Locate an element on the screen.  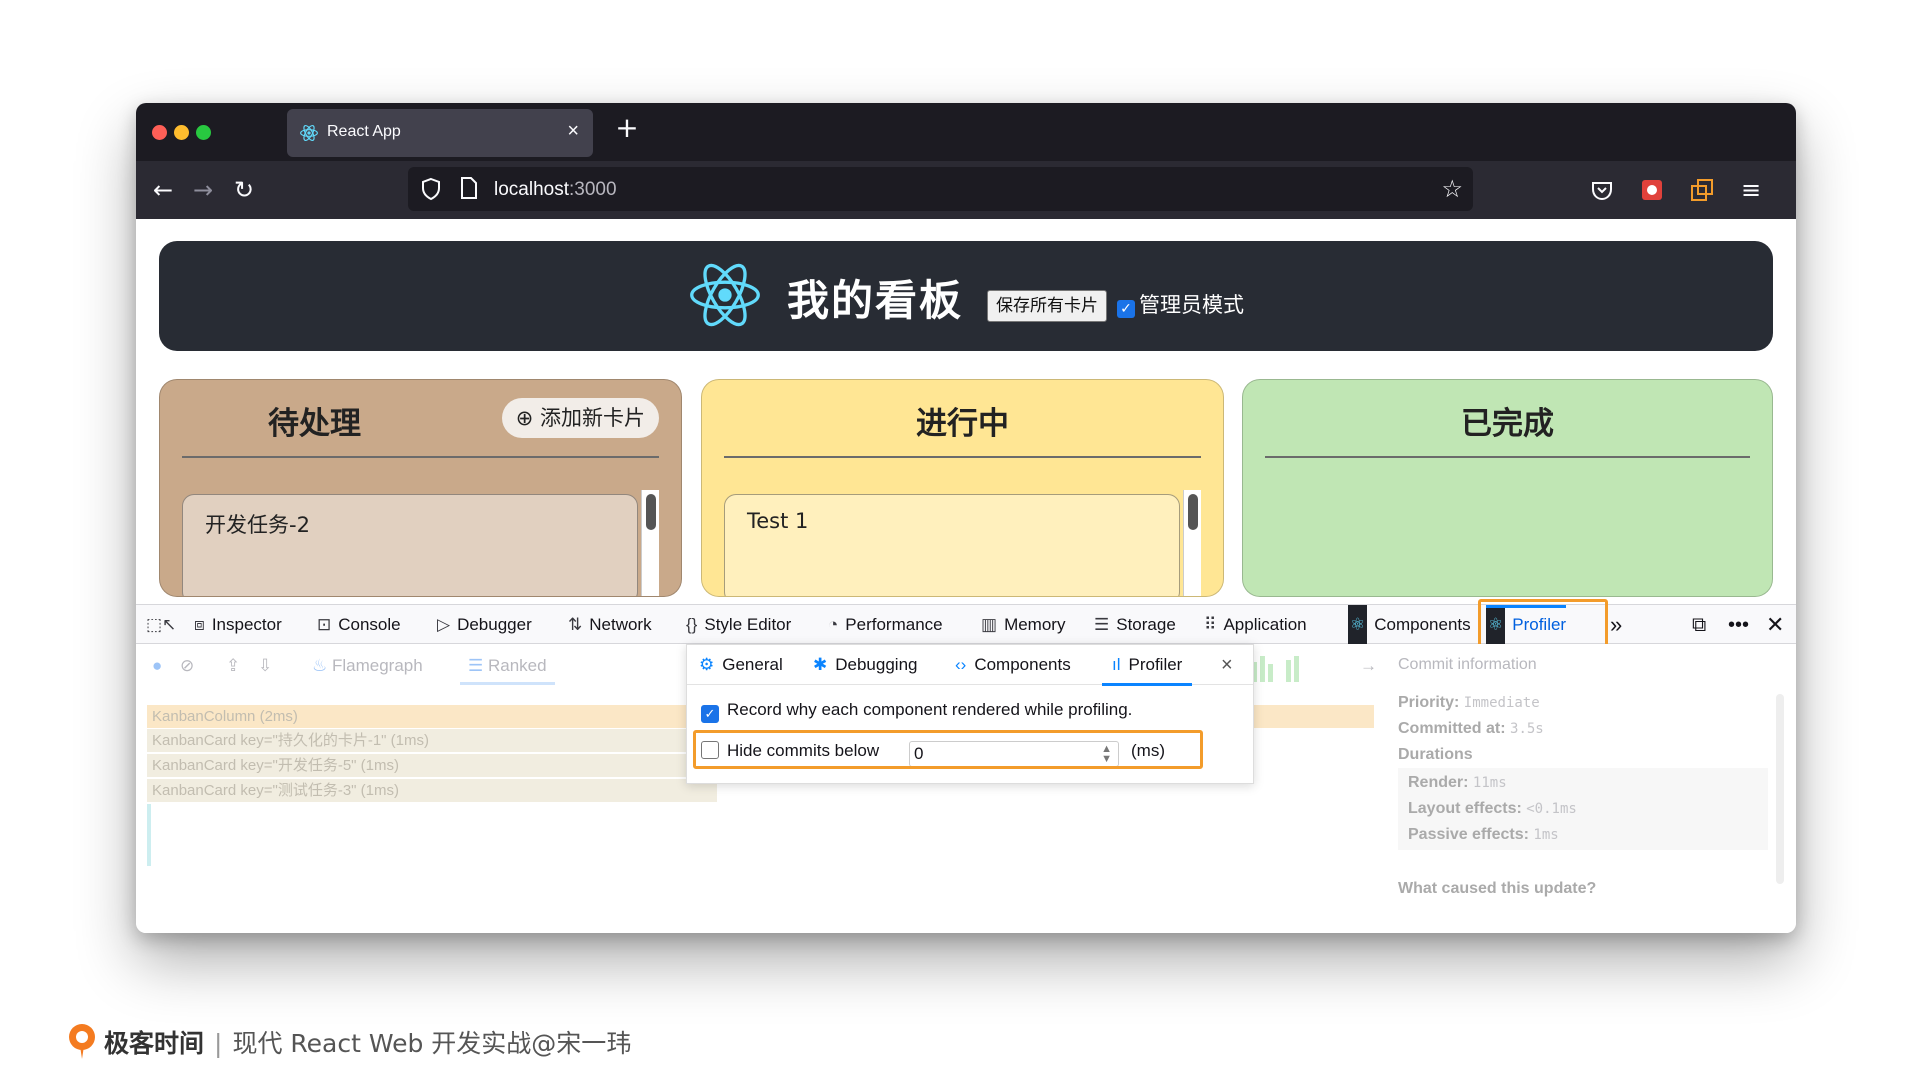
browser-tab: React App × is located at coordinates (440, 133).